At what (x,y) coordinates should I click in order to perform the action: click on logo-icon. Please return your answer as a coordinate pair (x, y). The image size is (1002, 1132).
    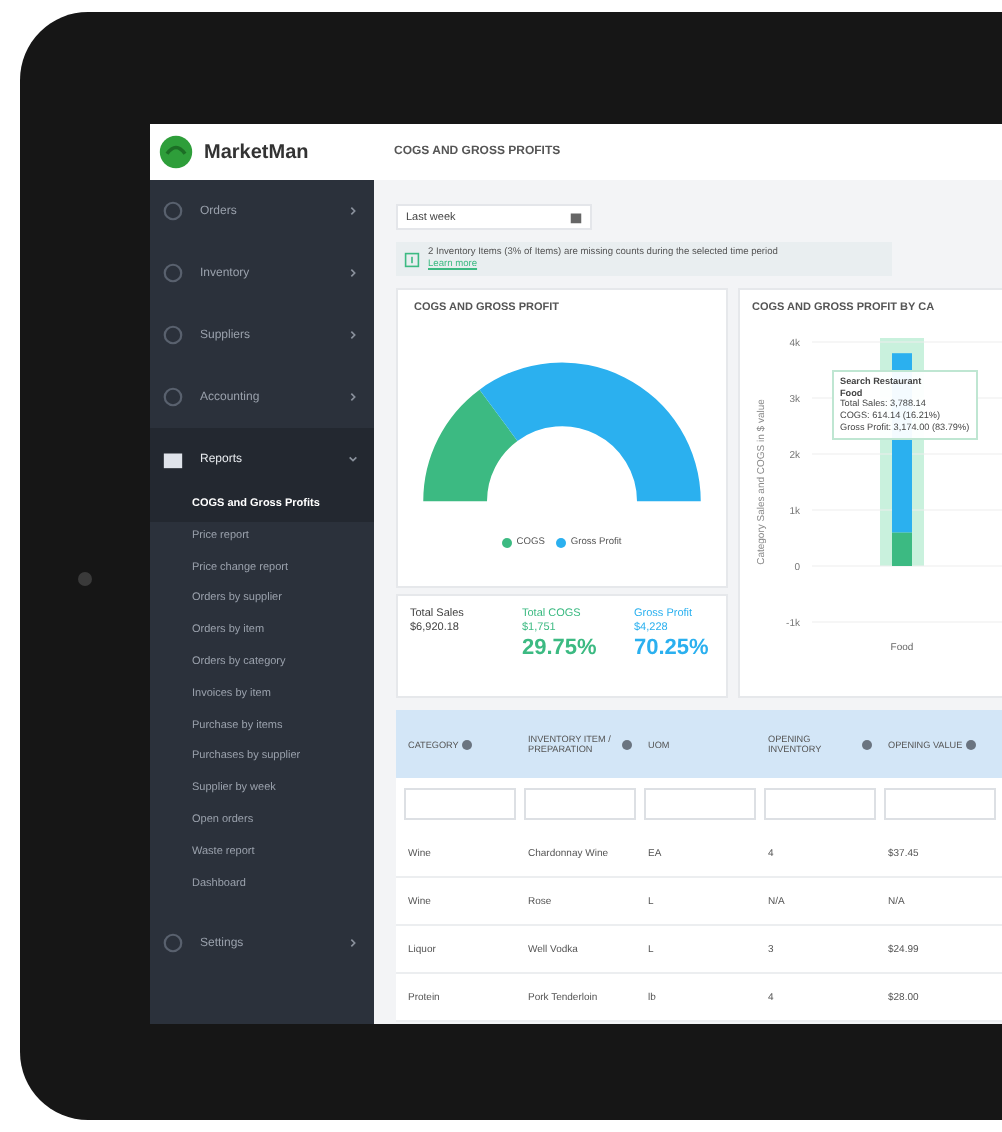
    Looking at the image, I should click on (176, 152).